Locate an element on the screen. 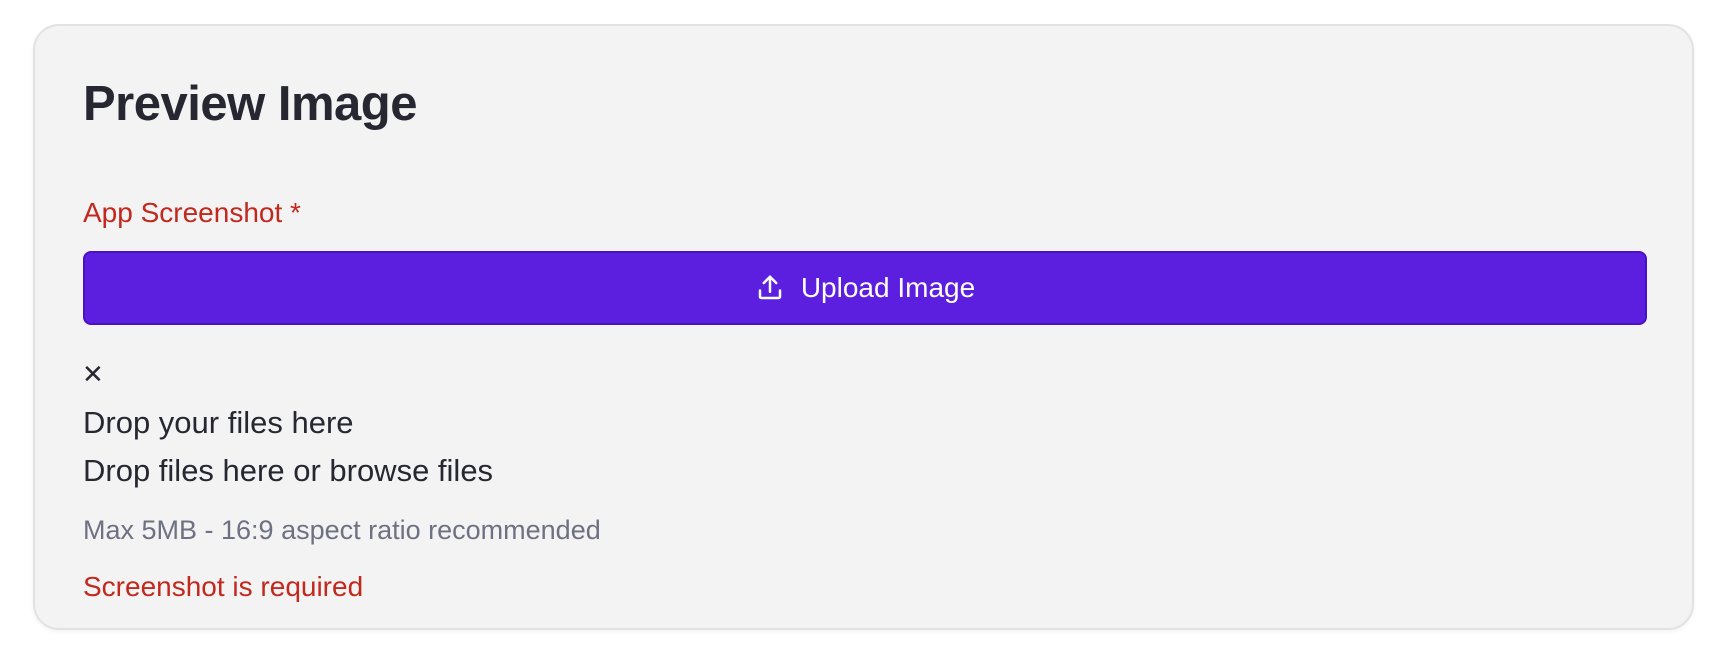  upload-icon is located at coordinates (770, 288).